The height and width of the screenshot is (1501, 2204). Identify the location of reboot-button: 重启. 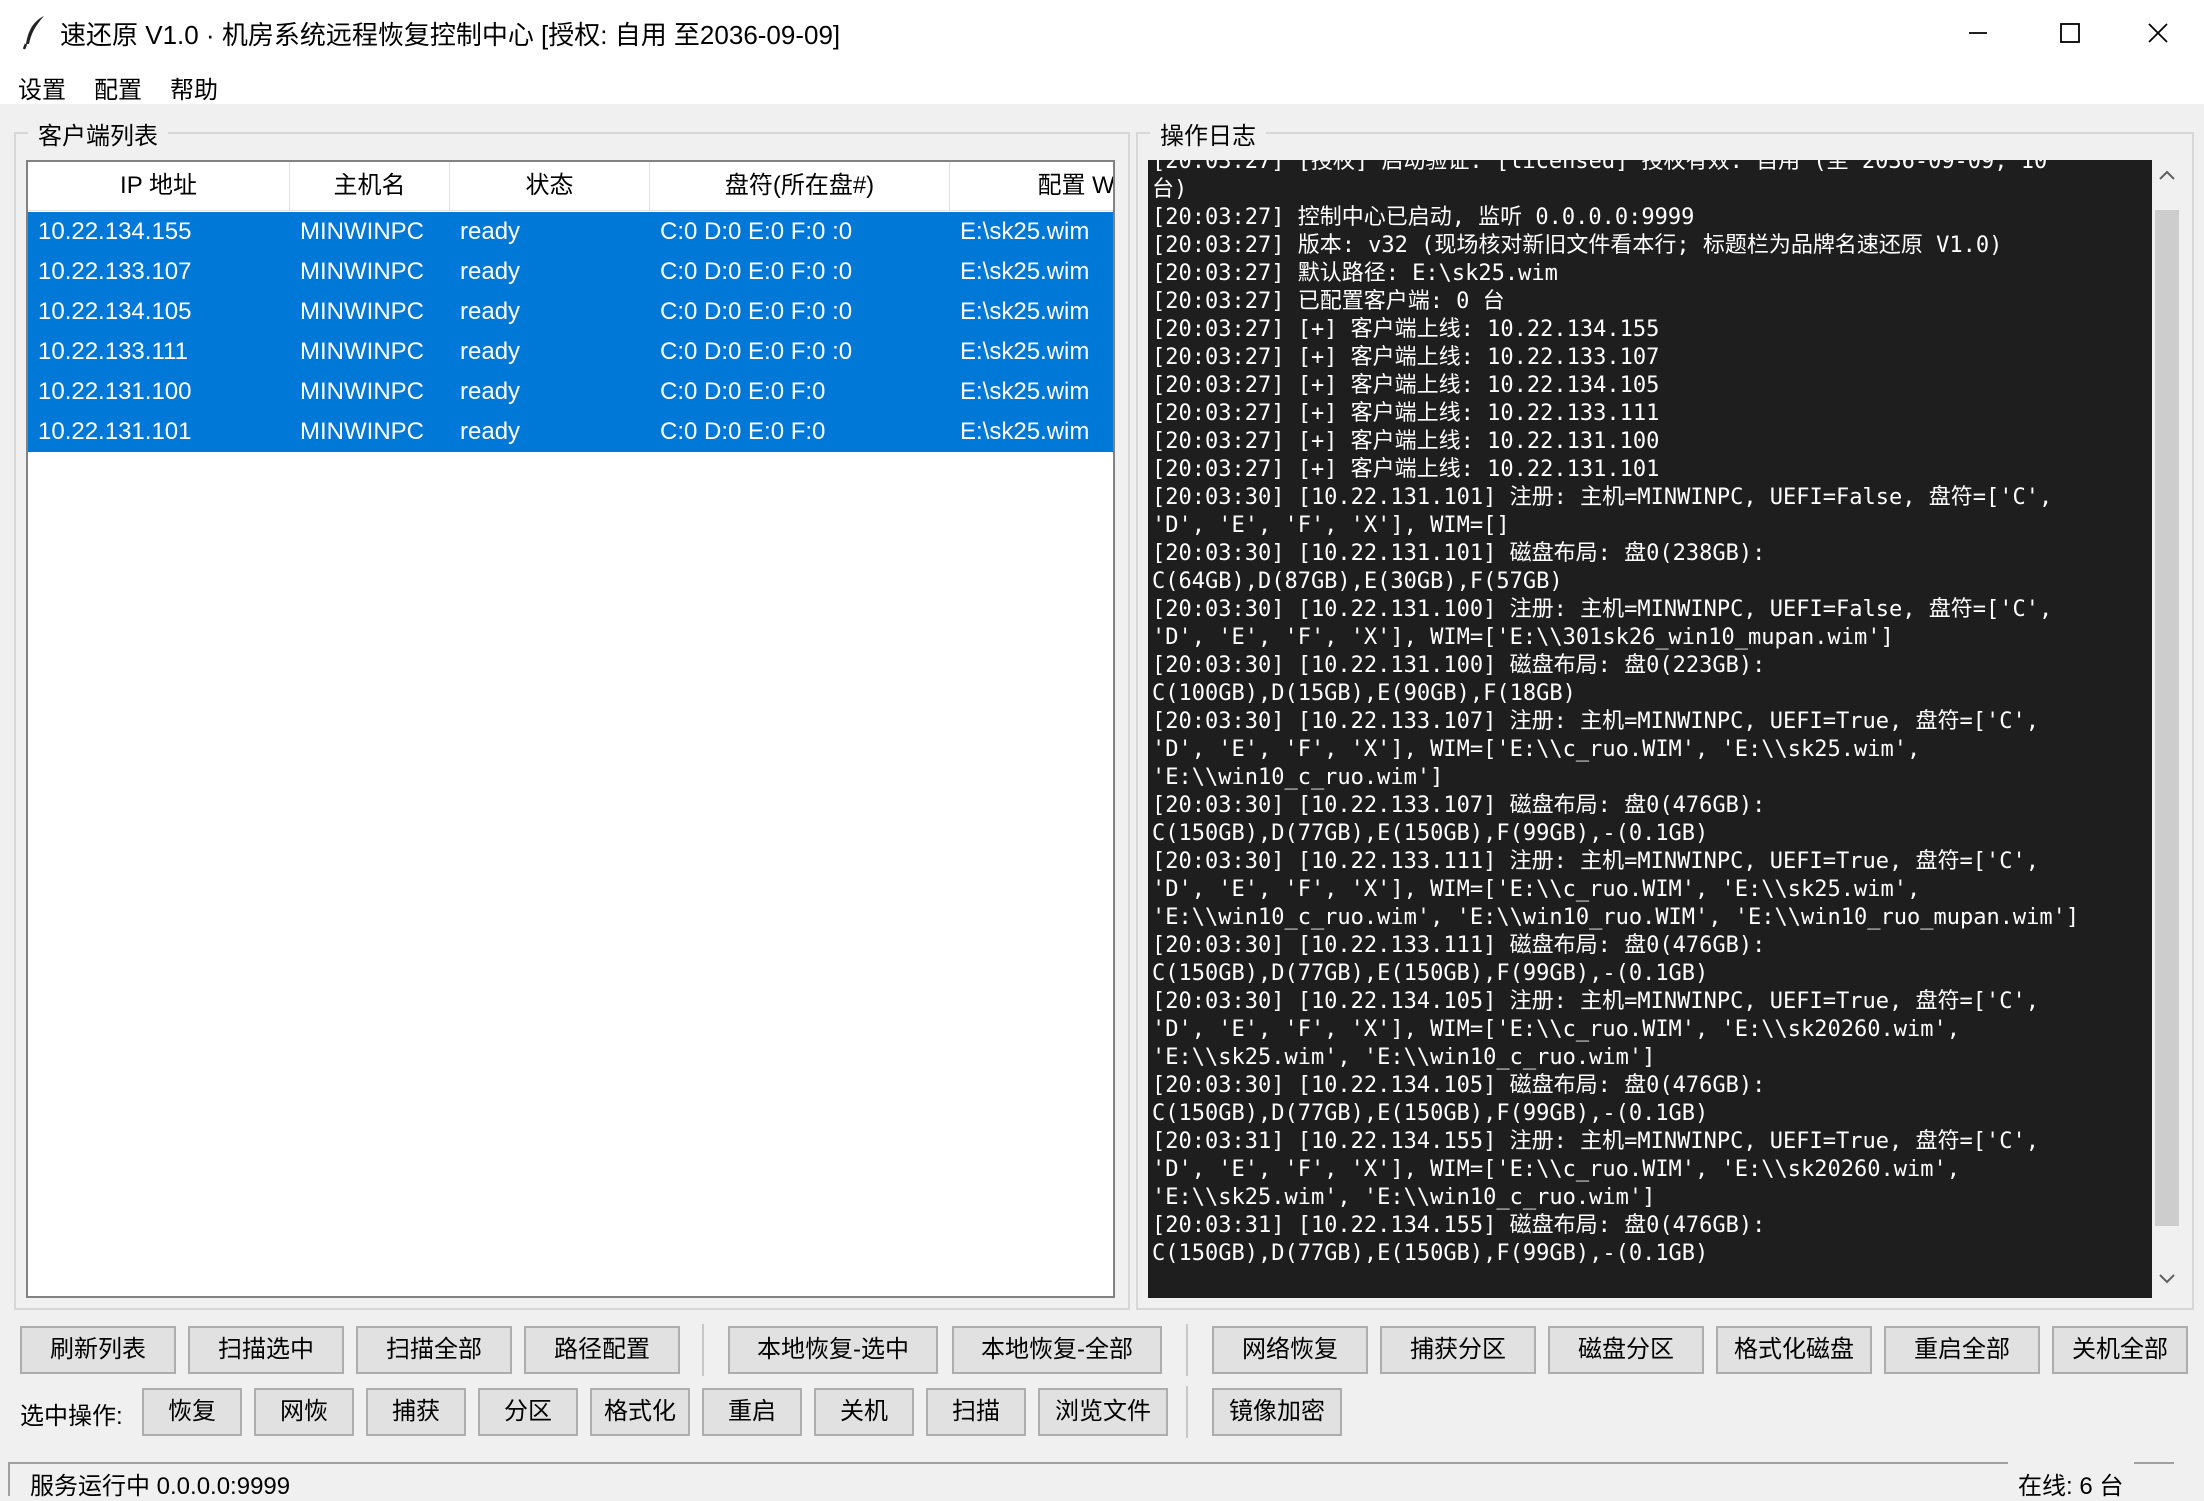
(752, 1412).